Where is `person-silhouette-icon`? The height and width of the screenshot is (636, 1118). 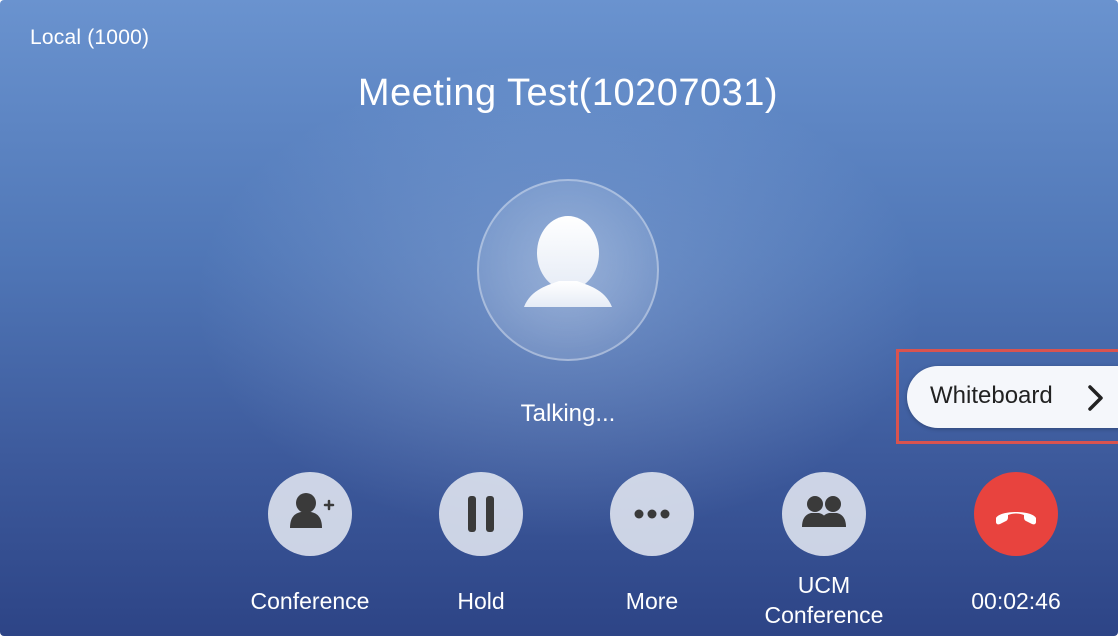
person-silhouette-icon is located at coordinates (568, 261).